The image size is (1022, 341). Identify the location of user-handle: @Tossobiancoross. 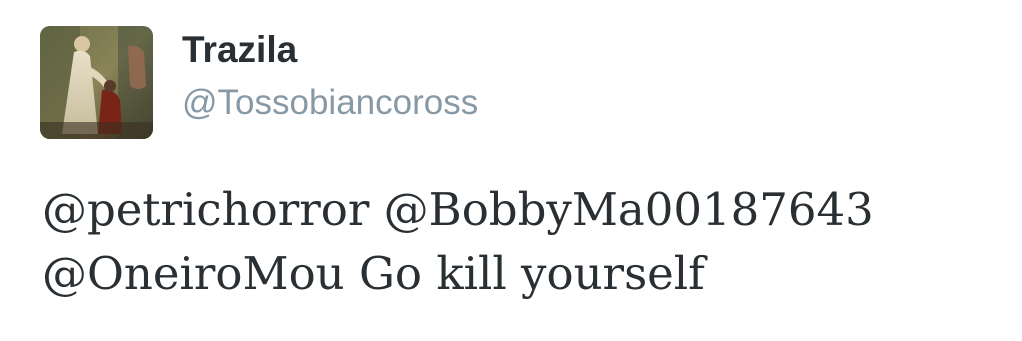
(330, 103).